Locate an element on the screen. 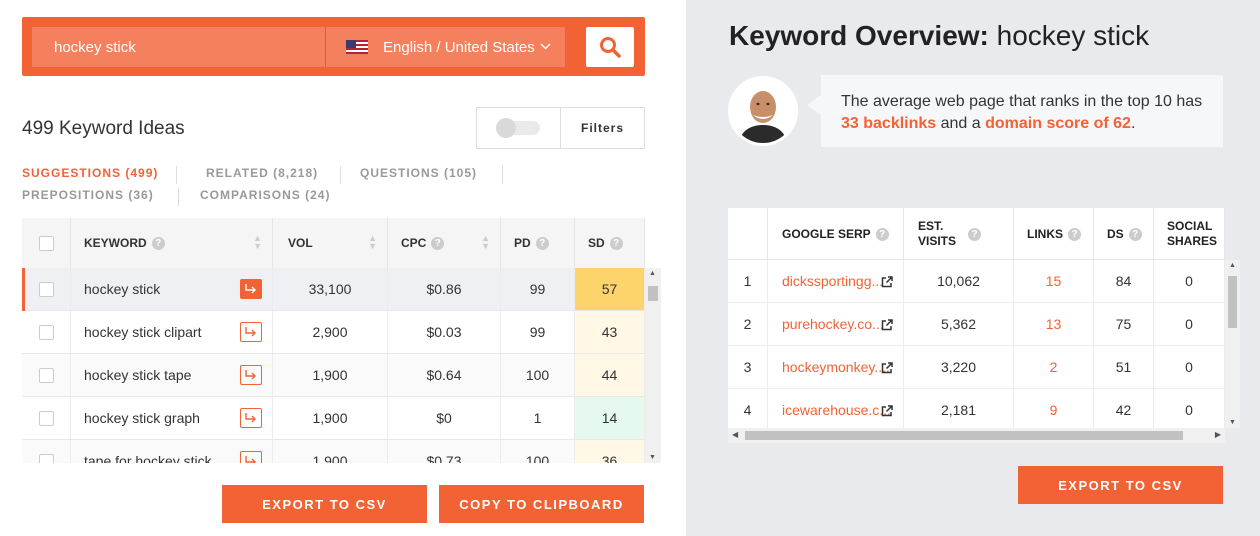 This screenshot has height=536, width=1260. header-keyword: KEYWORD? ▲ ▼ is located at coordinates (172, 243).